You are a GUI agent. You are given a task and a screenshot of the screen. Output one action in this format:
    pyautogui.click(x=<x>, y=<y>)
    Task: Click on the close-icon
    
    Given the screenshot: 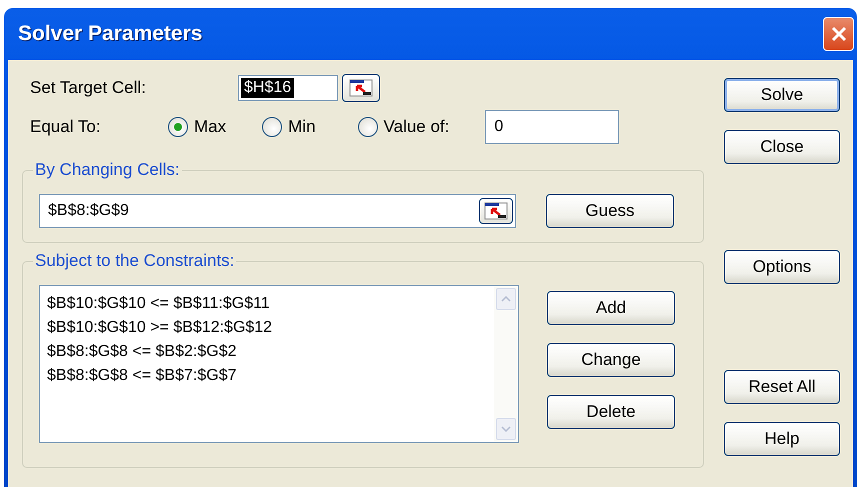 What is the action you would take?
    pyautogui.click(x=839, y=34)
    